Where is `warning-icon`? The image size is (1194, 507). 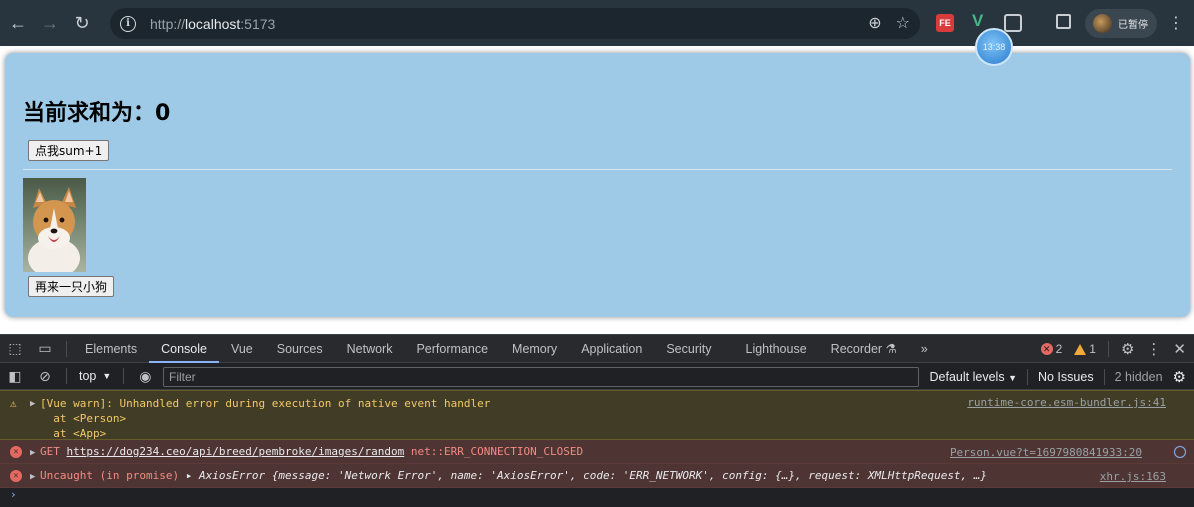
warning-icon is located at coordinates (1080, 349).